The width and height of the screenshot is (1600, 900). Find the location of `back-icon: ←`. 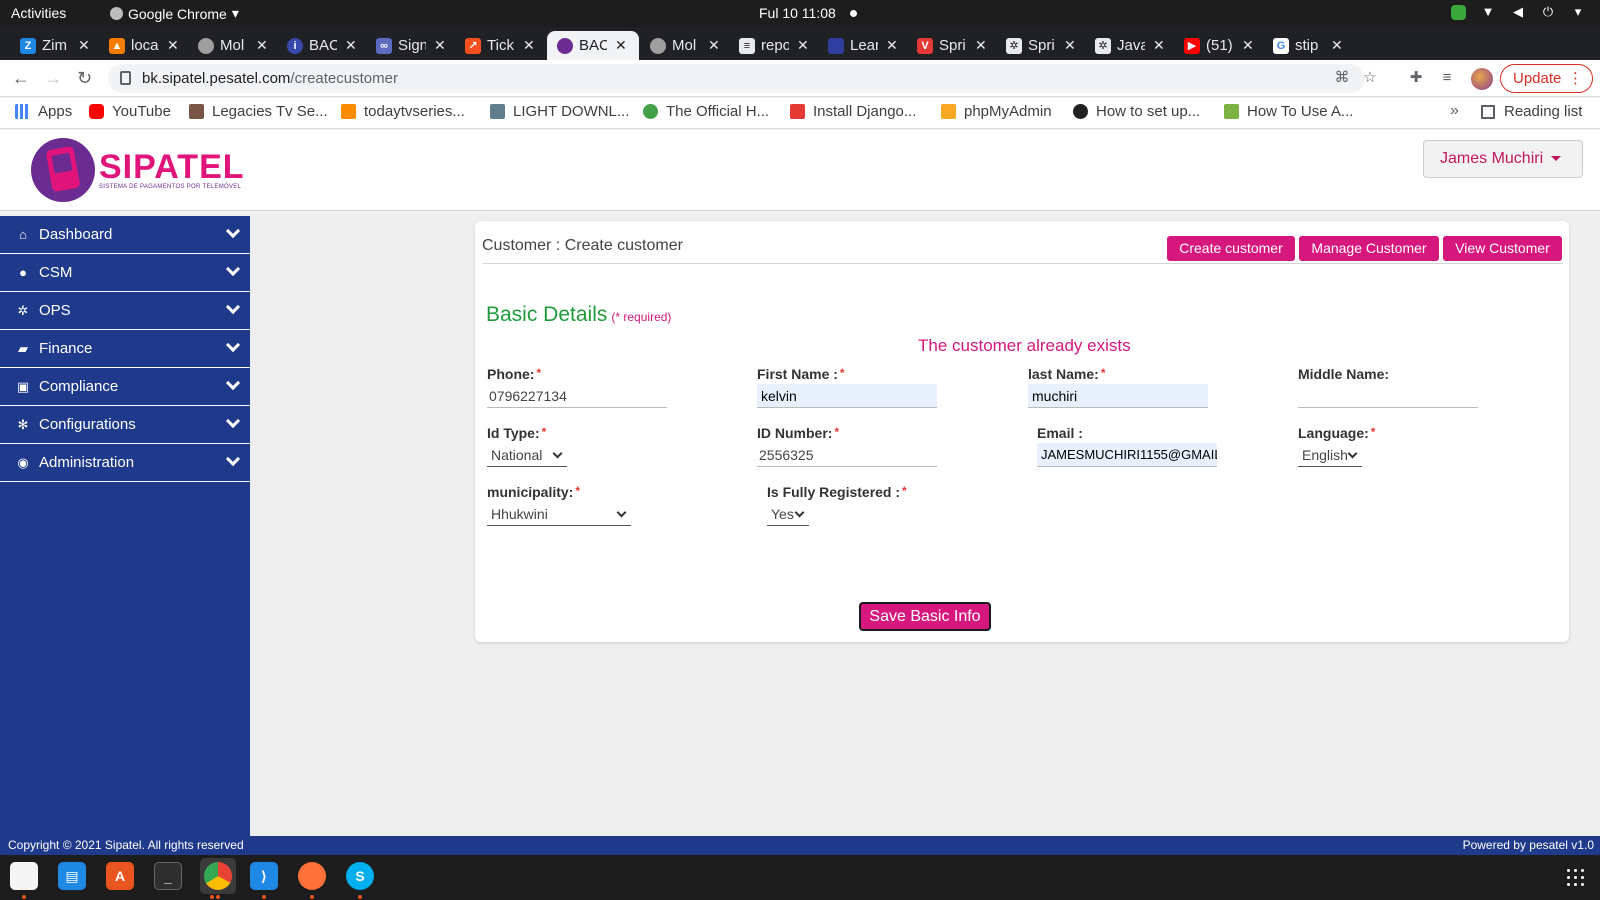

back-icon: ← is located at coordinates (21, 78).